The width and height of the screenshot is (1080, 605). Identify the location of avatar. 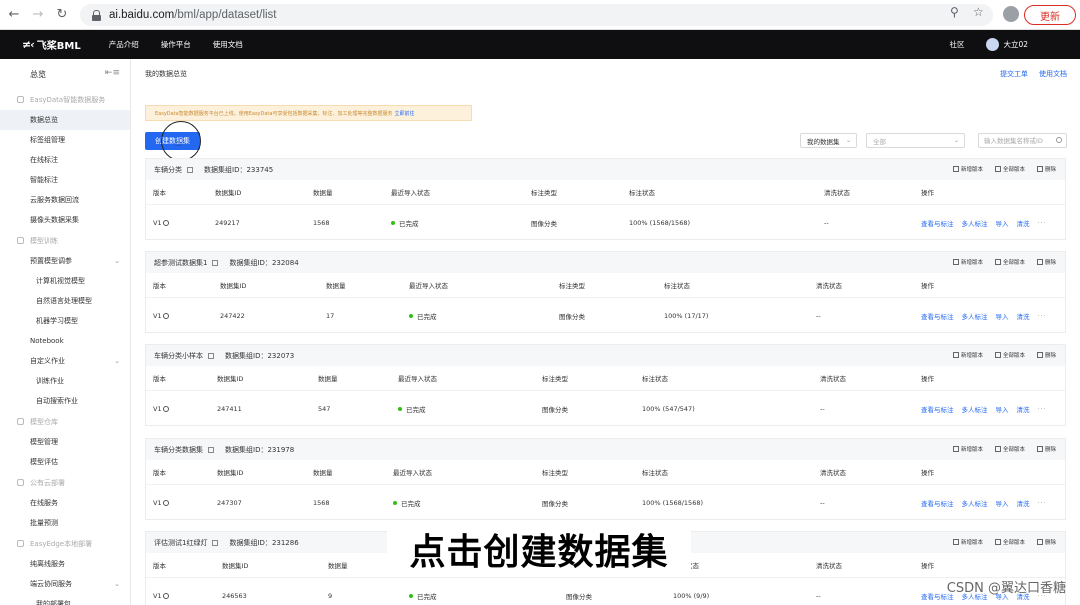
(993, 44).